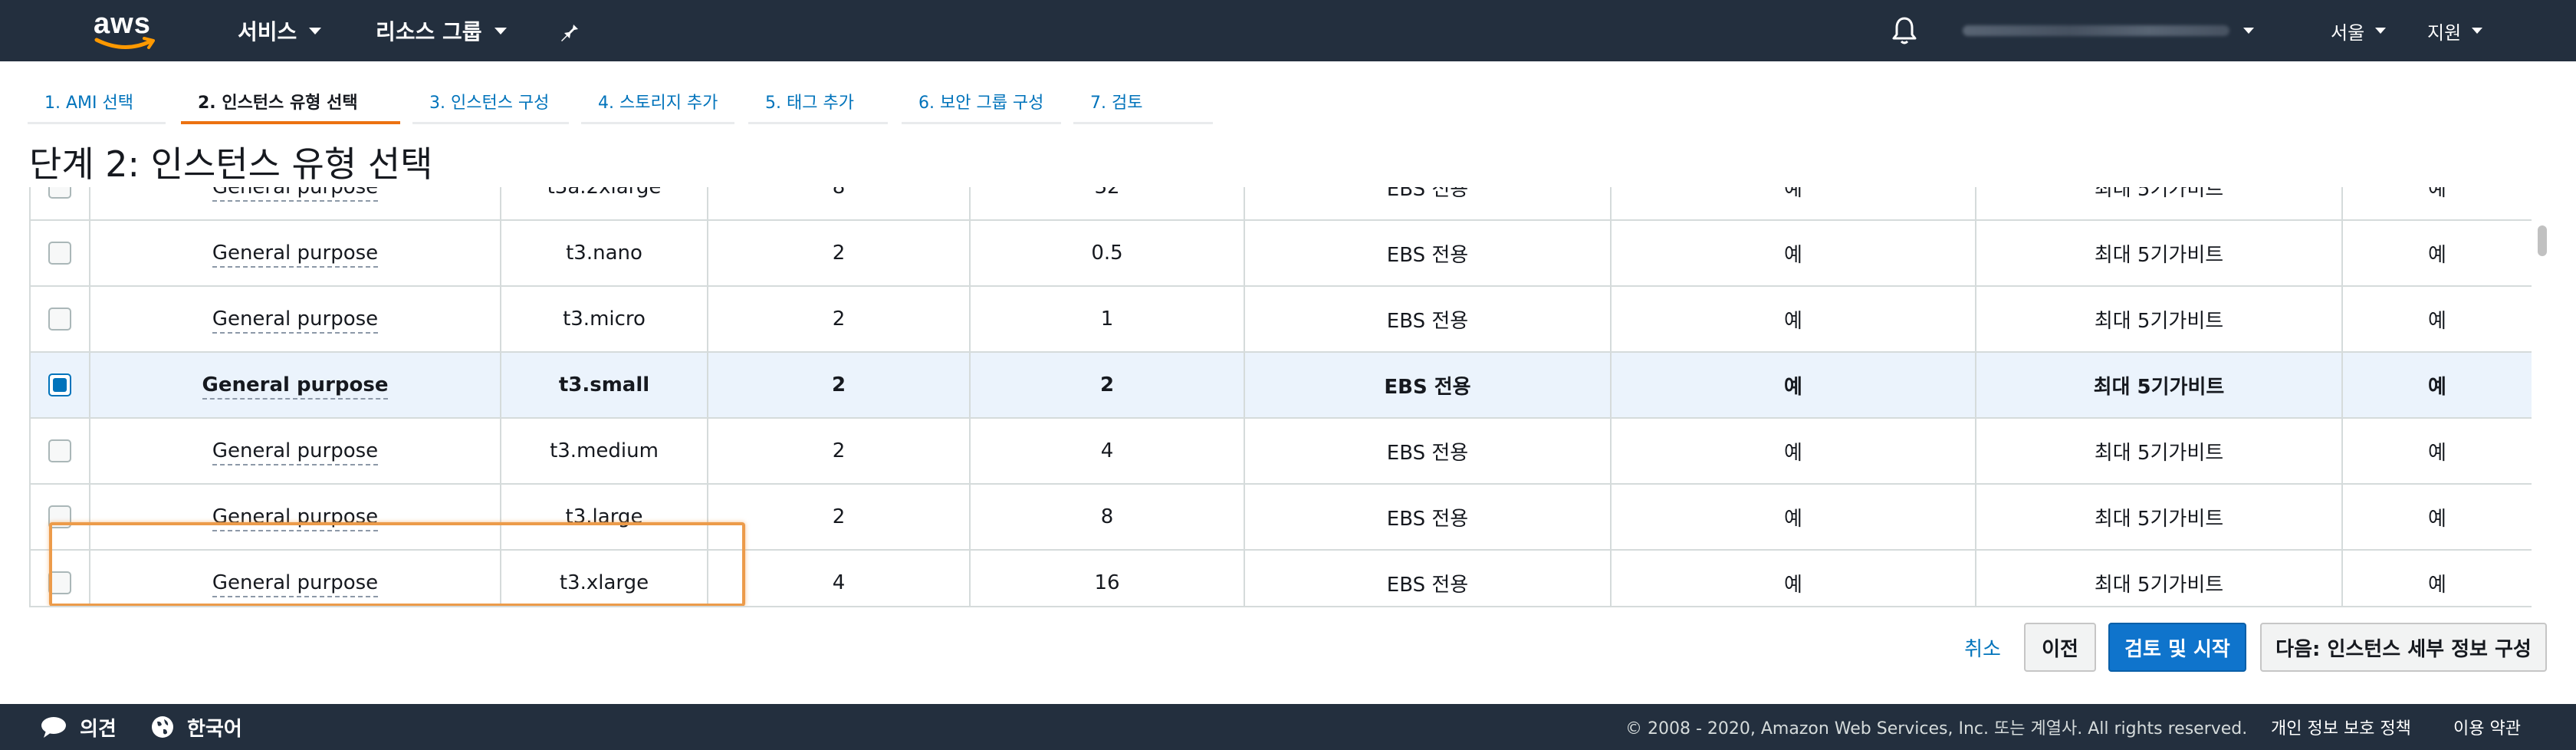 The width and height of the screenshot is (2576, 750). I want to click on speech-bubble-icon, so click(53, 728).